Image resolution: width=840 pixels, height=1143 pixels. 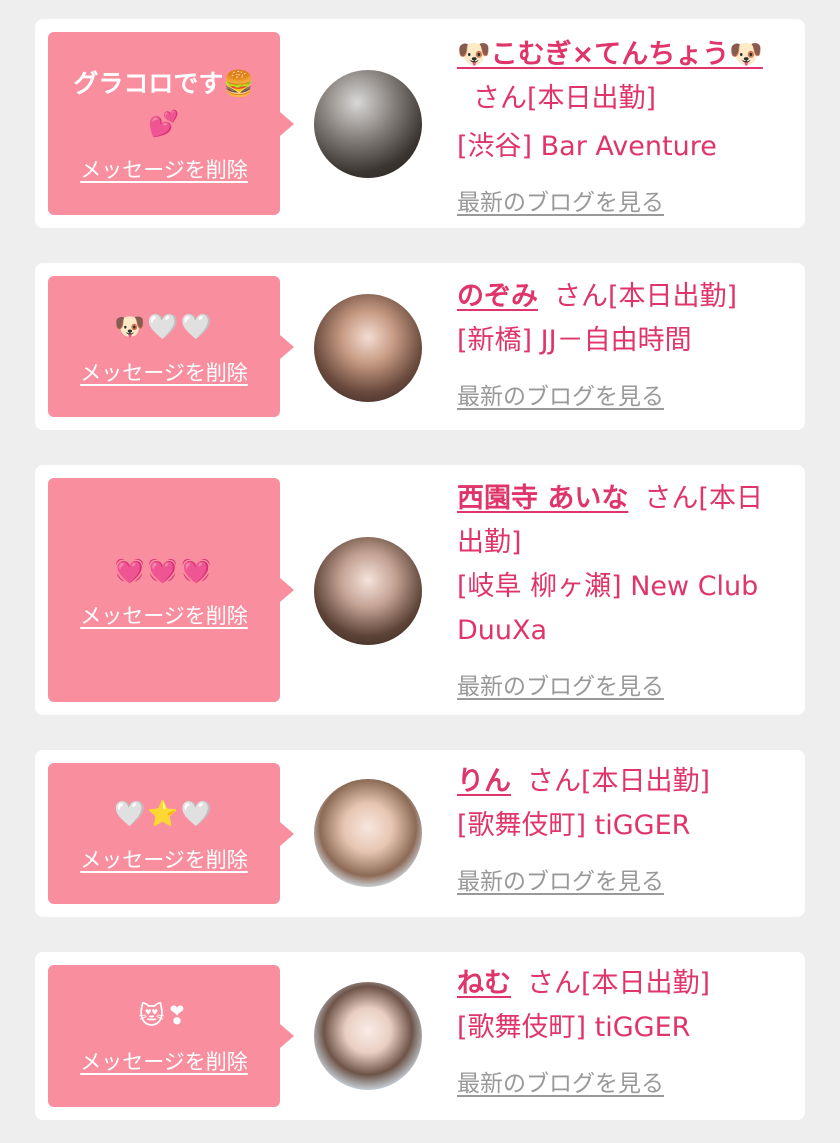 What do you see at coordinates (608, 608) in the screenshot?
I see `shop-name: [岐阜 柳ヶ瀬] New Club DuuXa` at bounding box center [608, 608].